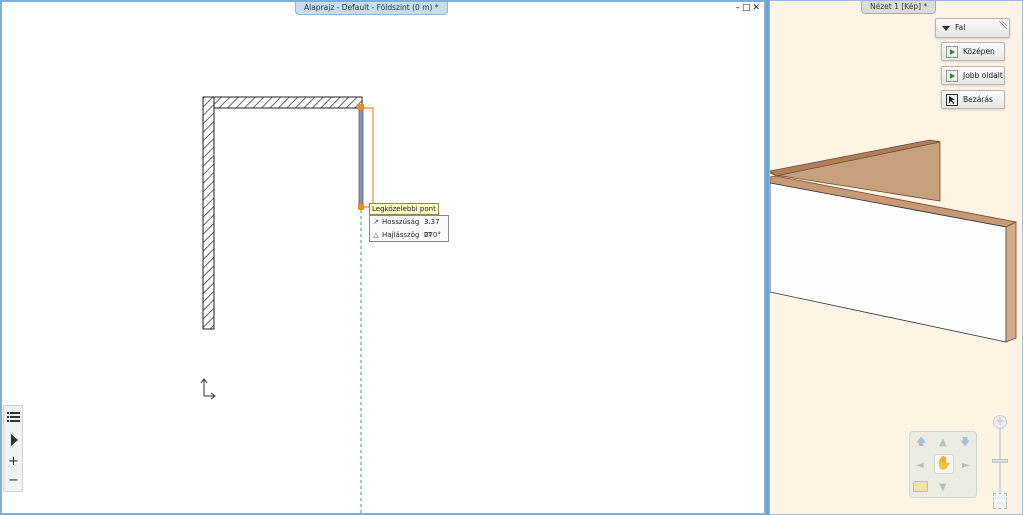 Image resolution: width=1023 pixels, height=515 pixels. I want to click on close-button: Bezárás, so click(973, 99).